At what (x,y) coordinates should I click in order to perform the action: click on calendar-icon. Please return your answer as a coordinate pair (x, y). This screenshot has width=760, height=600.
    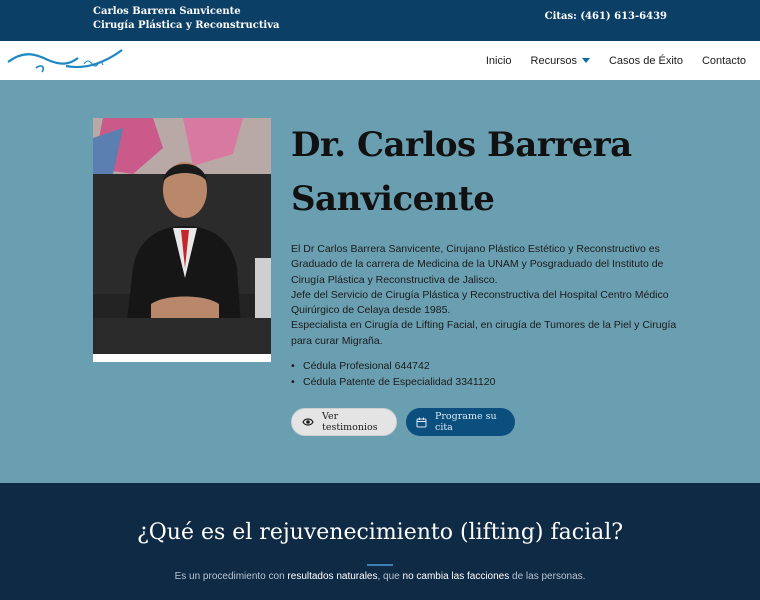
    Looking at the image, I should click on (421, 422).